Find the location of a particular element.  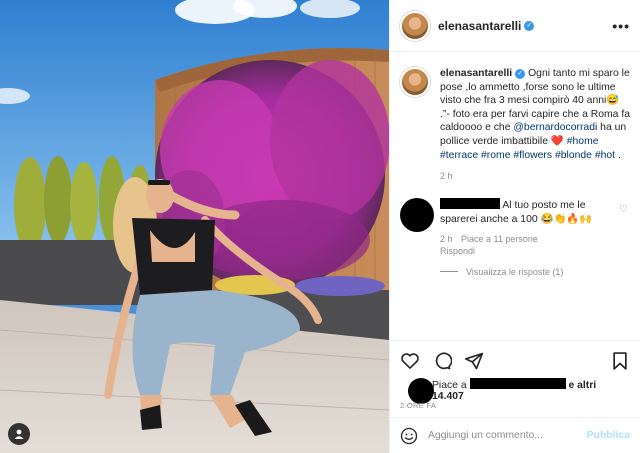

view-replies-button: Visualizza le risposte (1) is located at coordinates (535, 272).